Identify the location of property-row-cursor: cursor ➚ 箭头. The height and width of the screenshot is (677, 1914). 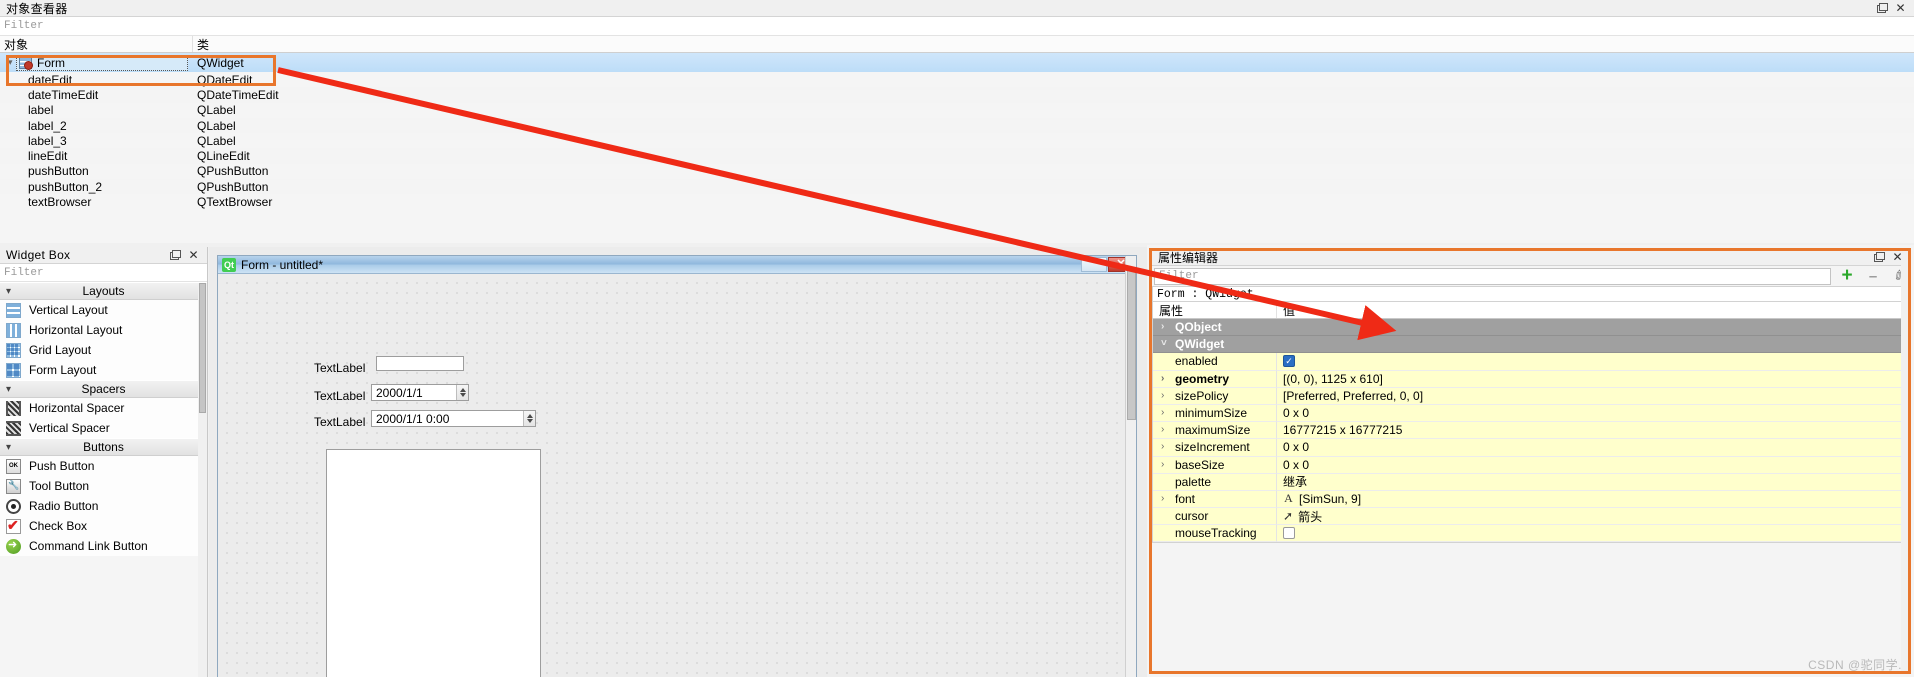
(1531, 517).